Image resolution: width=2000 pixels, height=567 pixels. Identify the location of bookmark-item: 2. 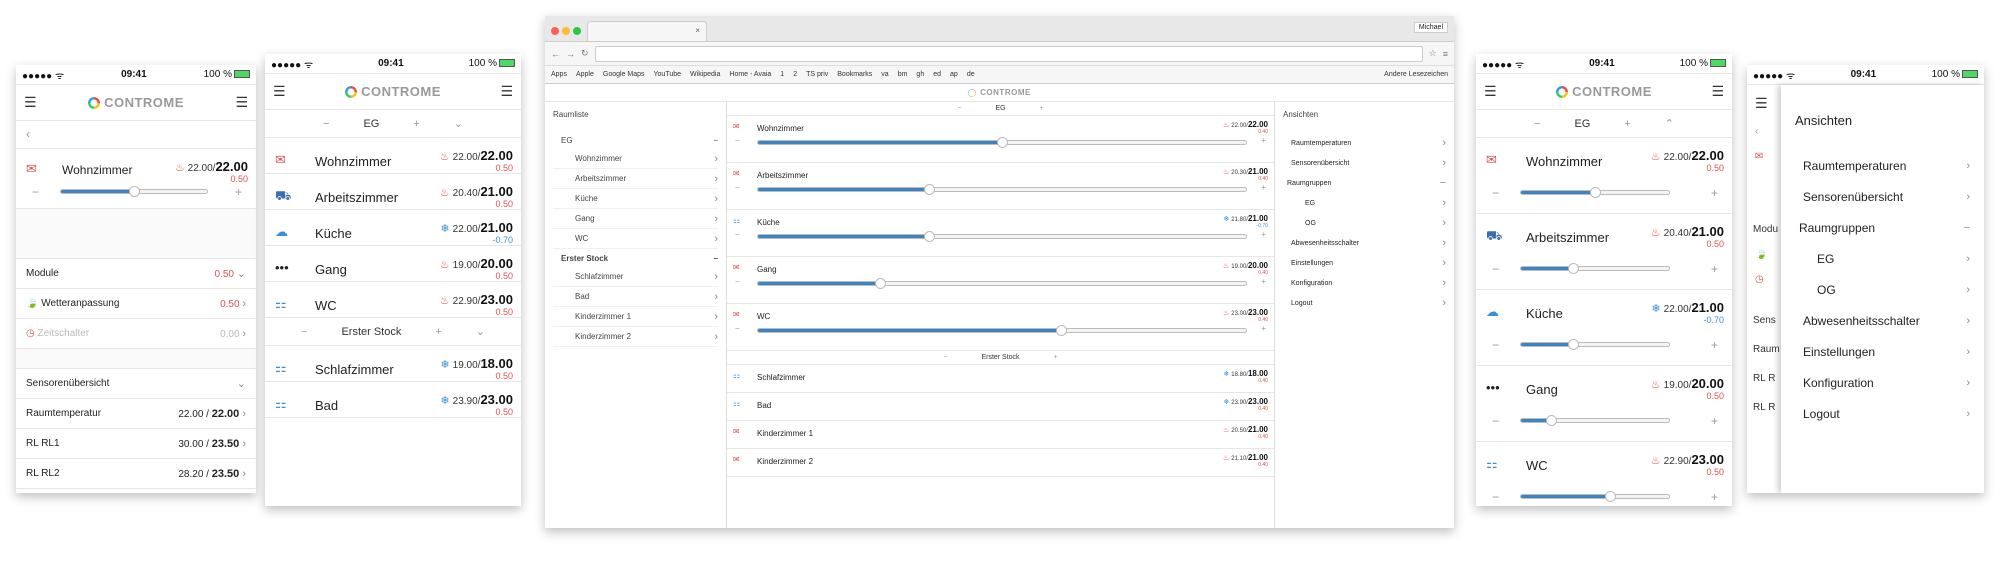
(795, 74).